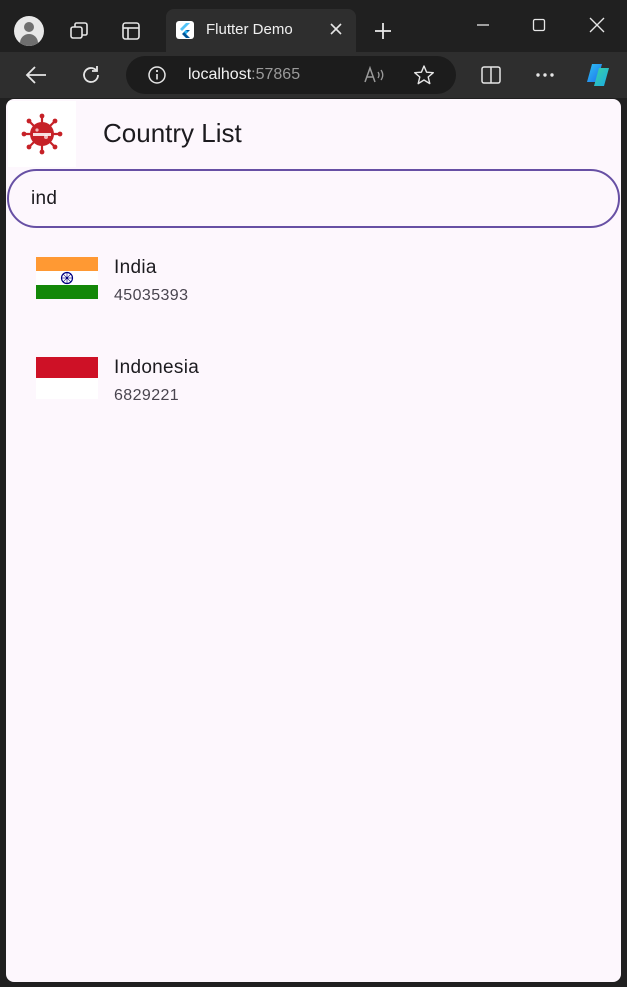 This screenshot has height=987, width=627. Describe the element at coordinates (36, 75) in the screenshot. I see `back-arrow-icon` at that location.